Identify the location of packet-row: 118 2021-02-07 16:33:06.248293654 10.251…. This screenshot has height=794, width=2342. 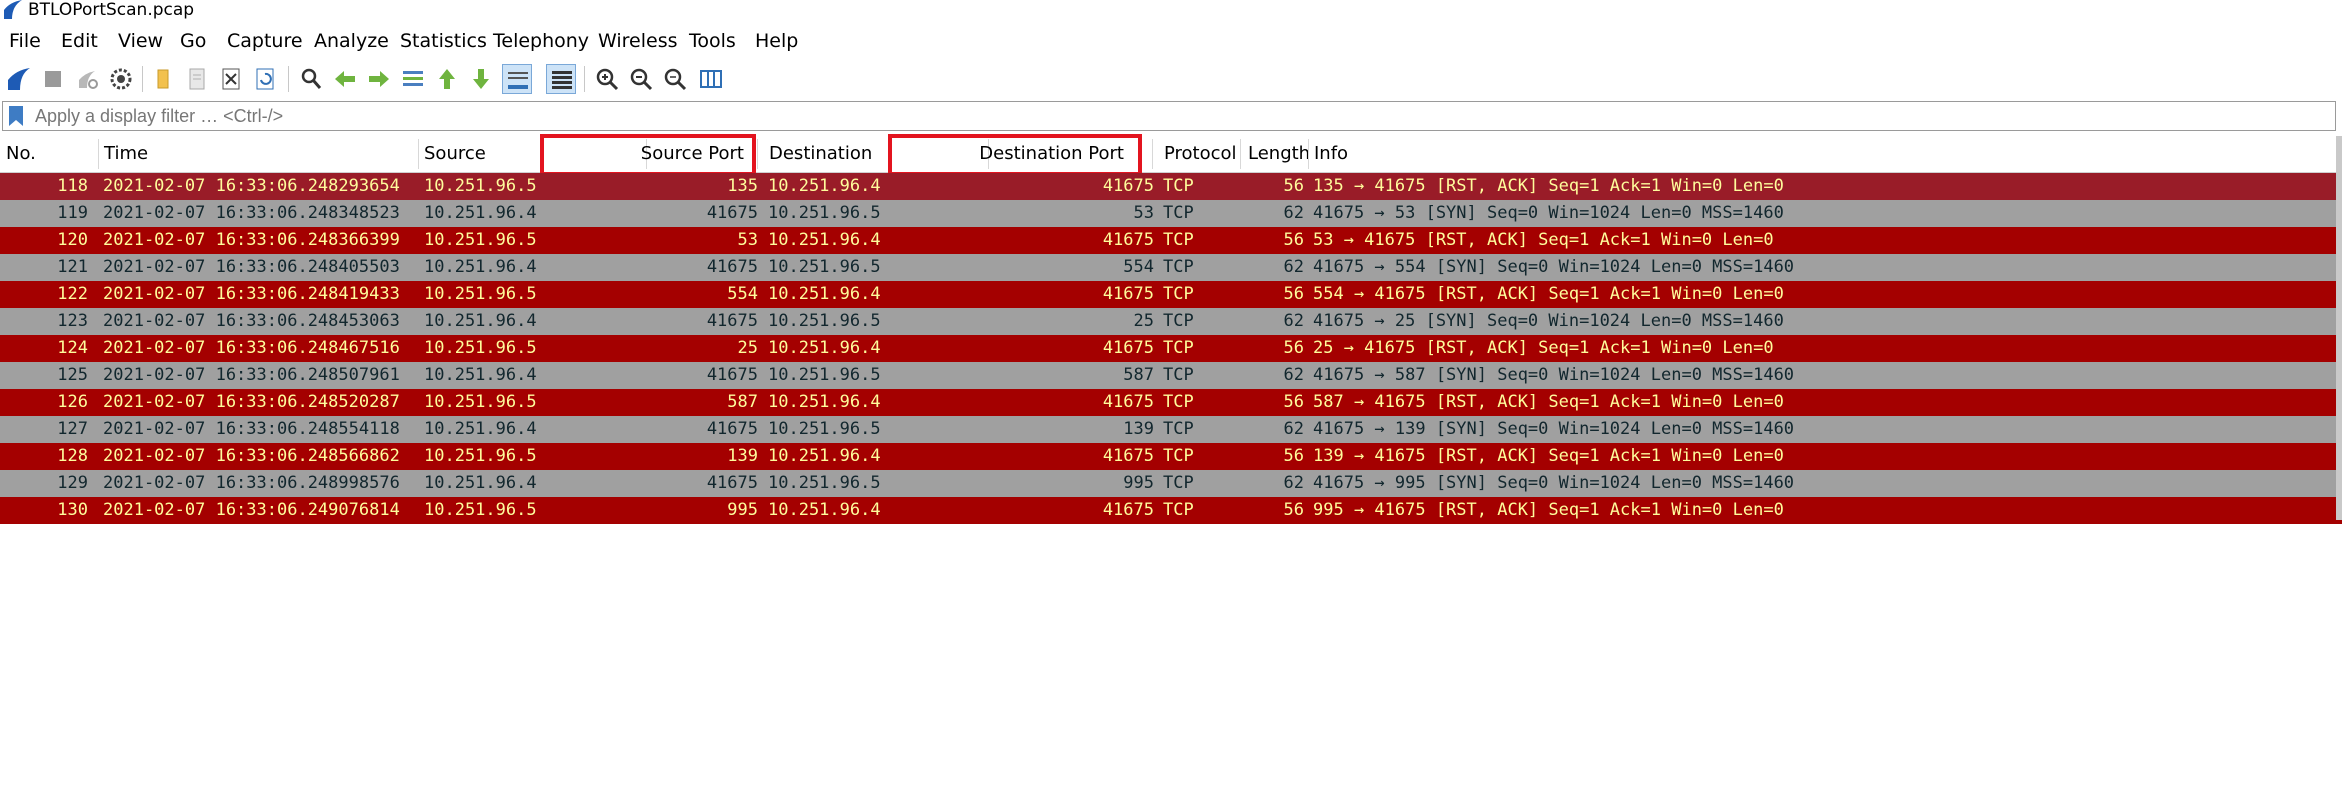
(1171, 186).